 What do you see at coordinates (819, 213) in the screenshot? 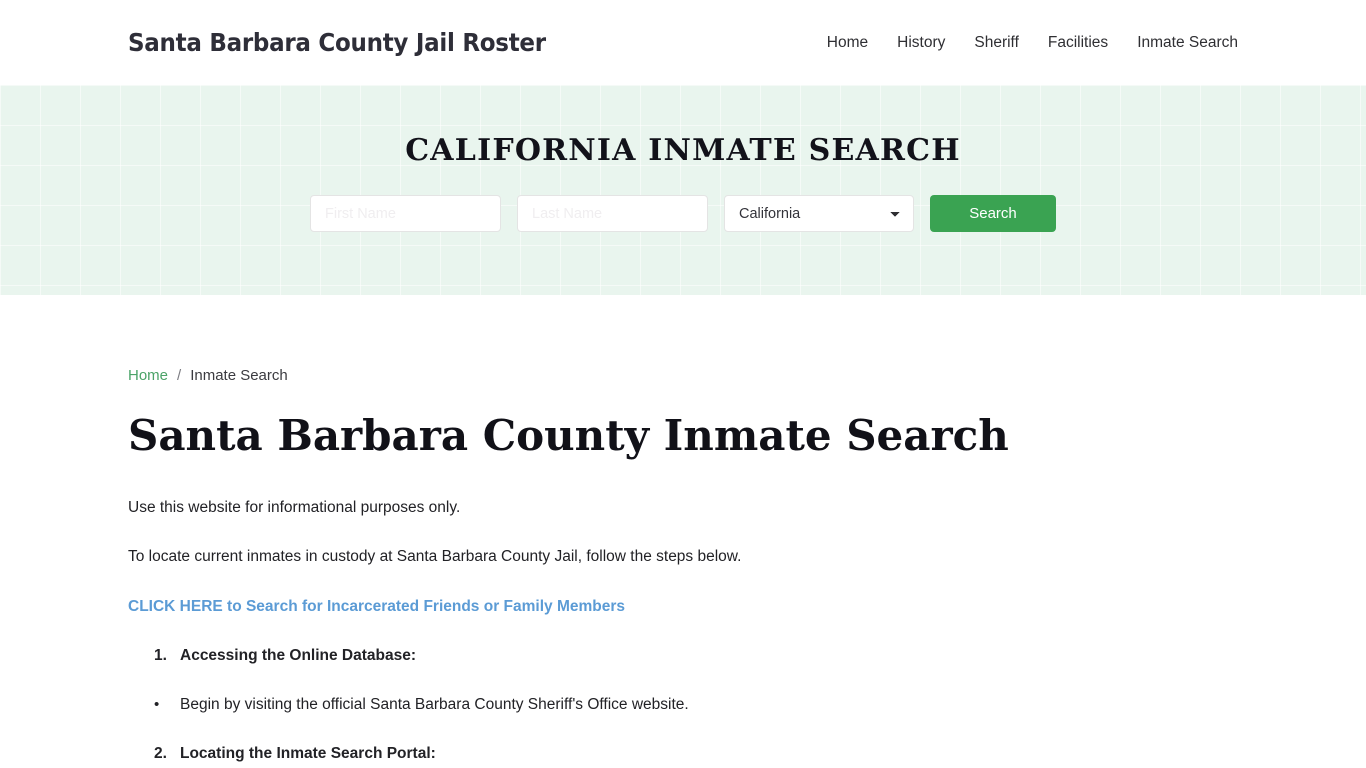
I see `state-select: California` at bounding box center [819, 213].